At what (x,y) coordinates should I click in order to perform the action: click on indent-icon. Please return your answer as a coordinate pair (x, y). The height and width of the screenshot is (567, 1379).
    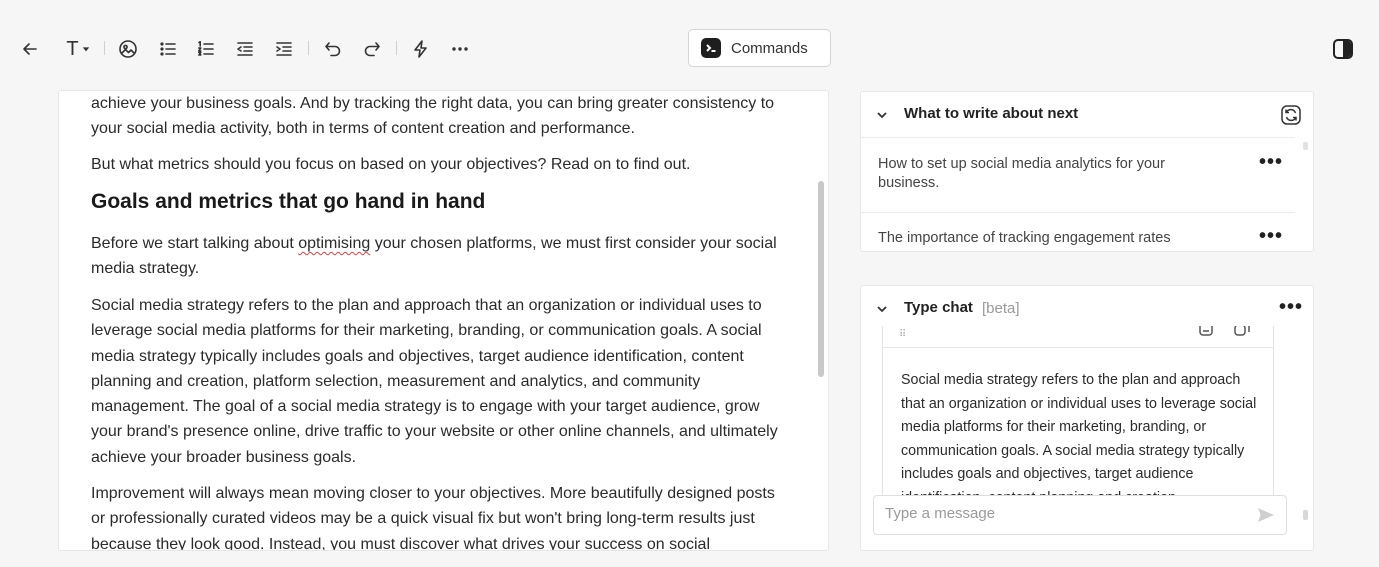
    Looking at the image, I should click on (284, 49).